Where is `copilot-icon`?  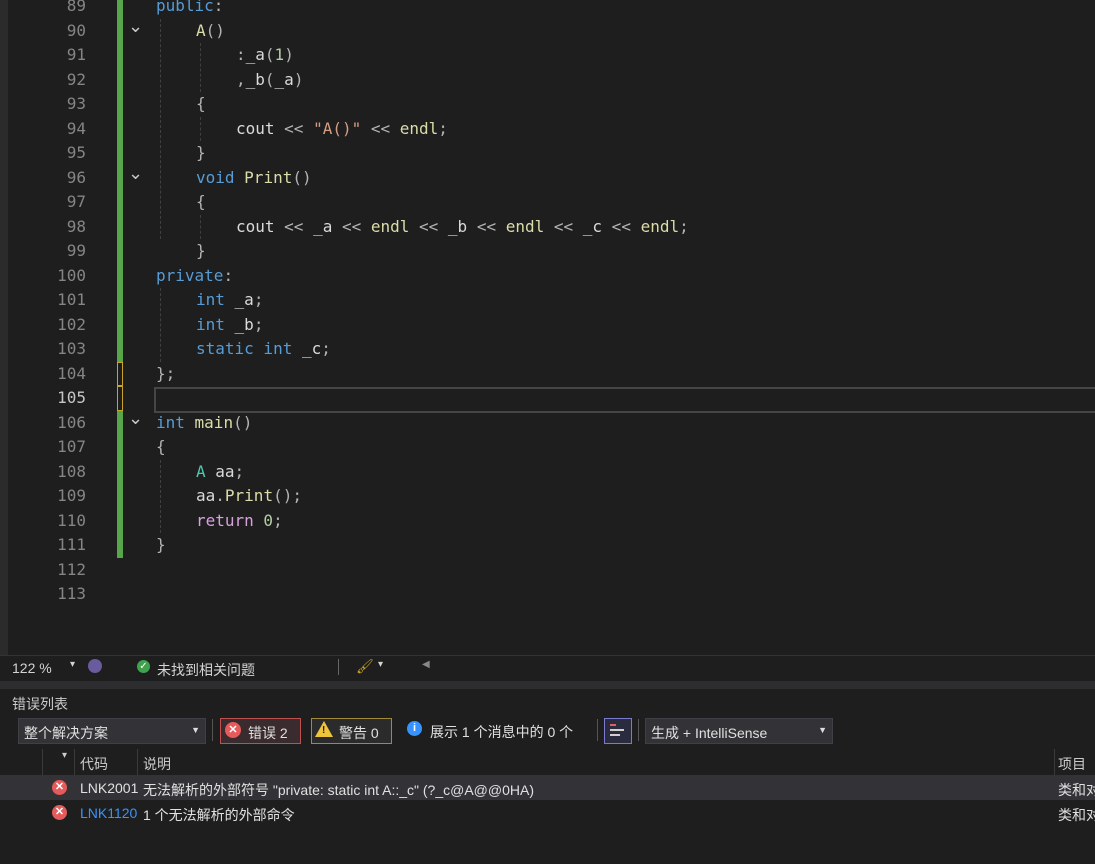 copilot-icon is located at coordinates (95, 666).